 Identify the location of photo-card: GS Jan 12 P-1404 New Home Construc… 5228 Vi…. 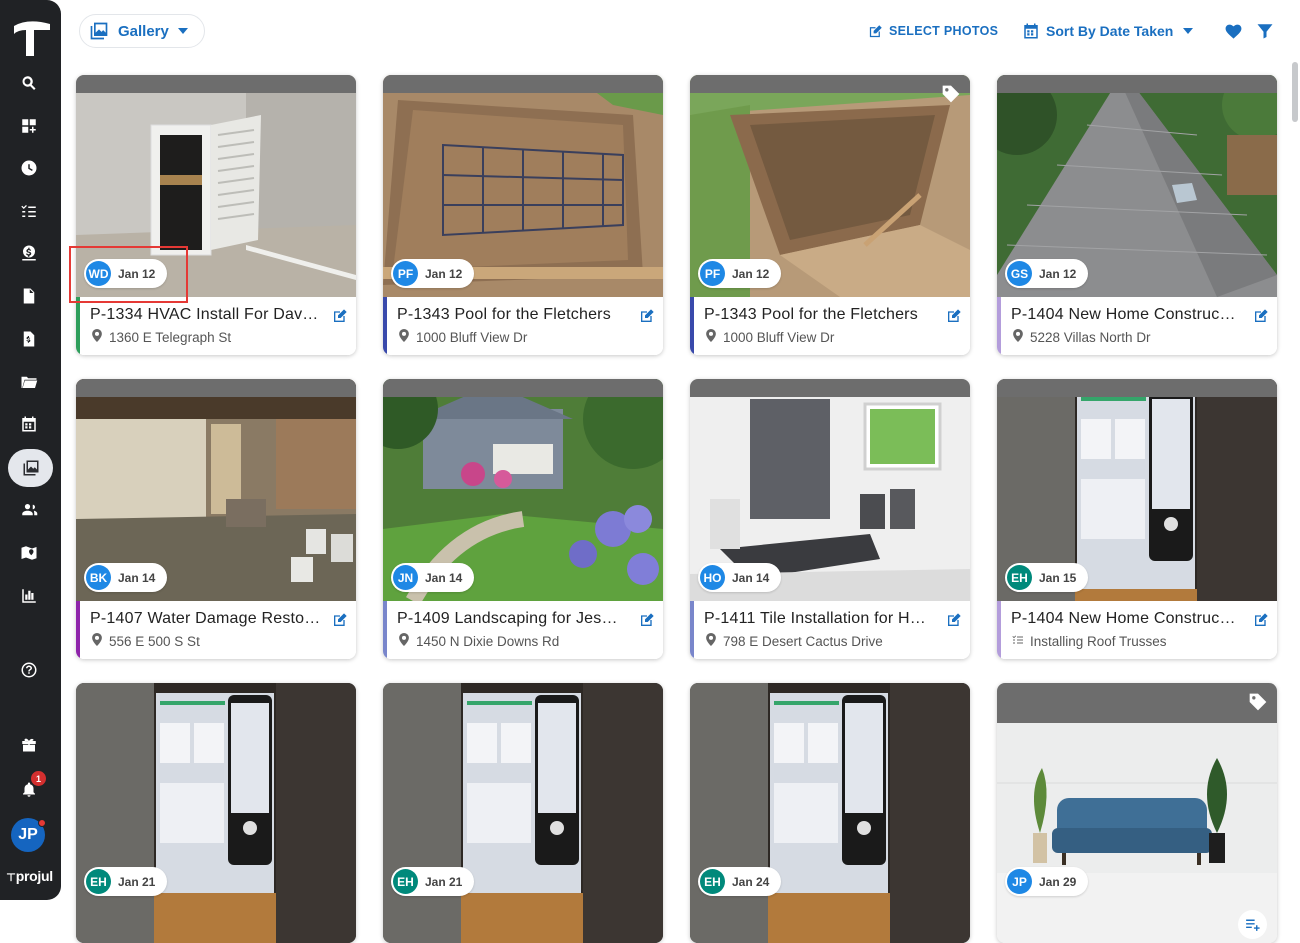
(1137, 215).